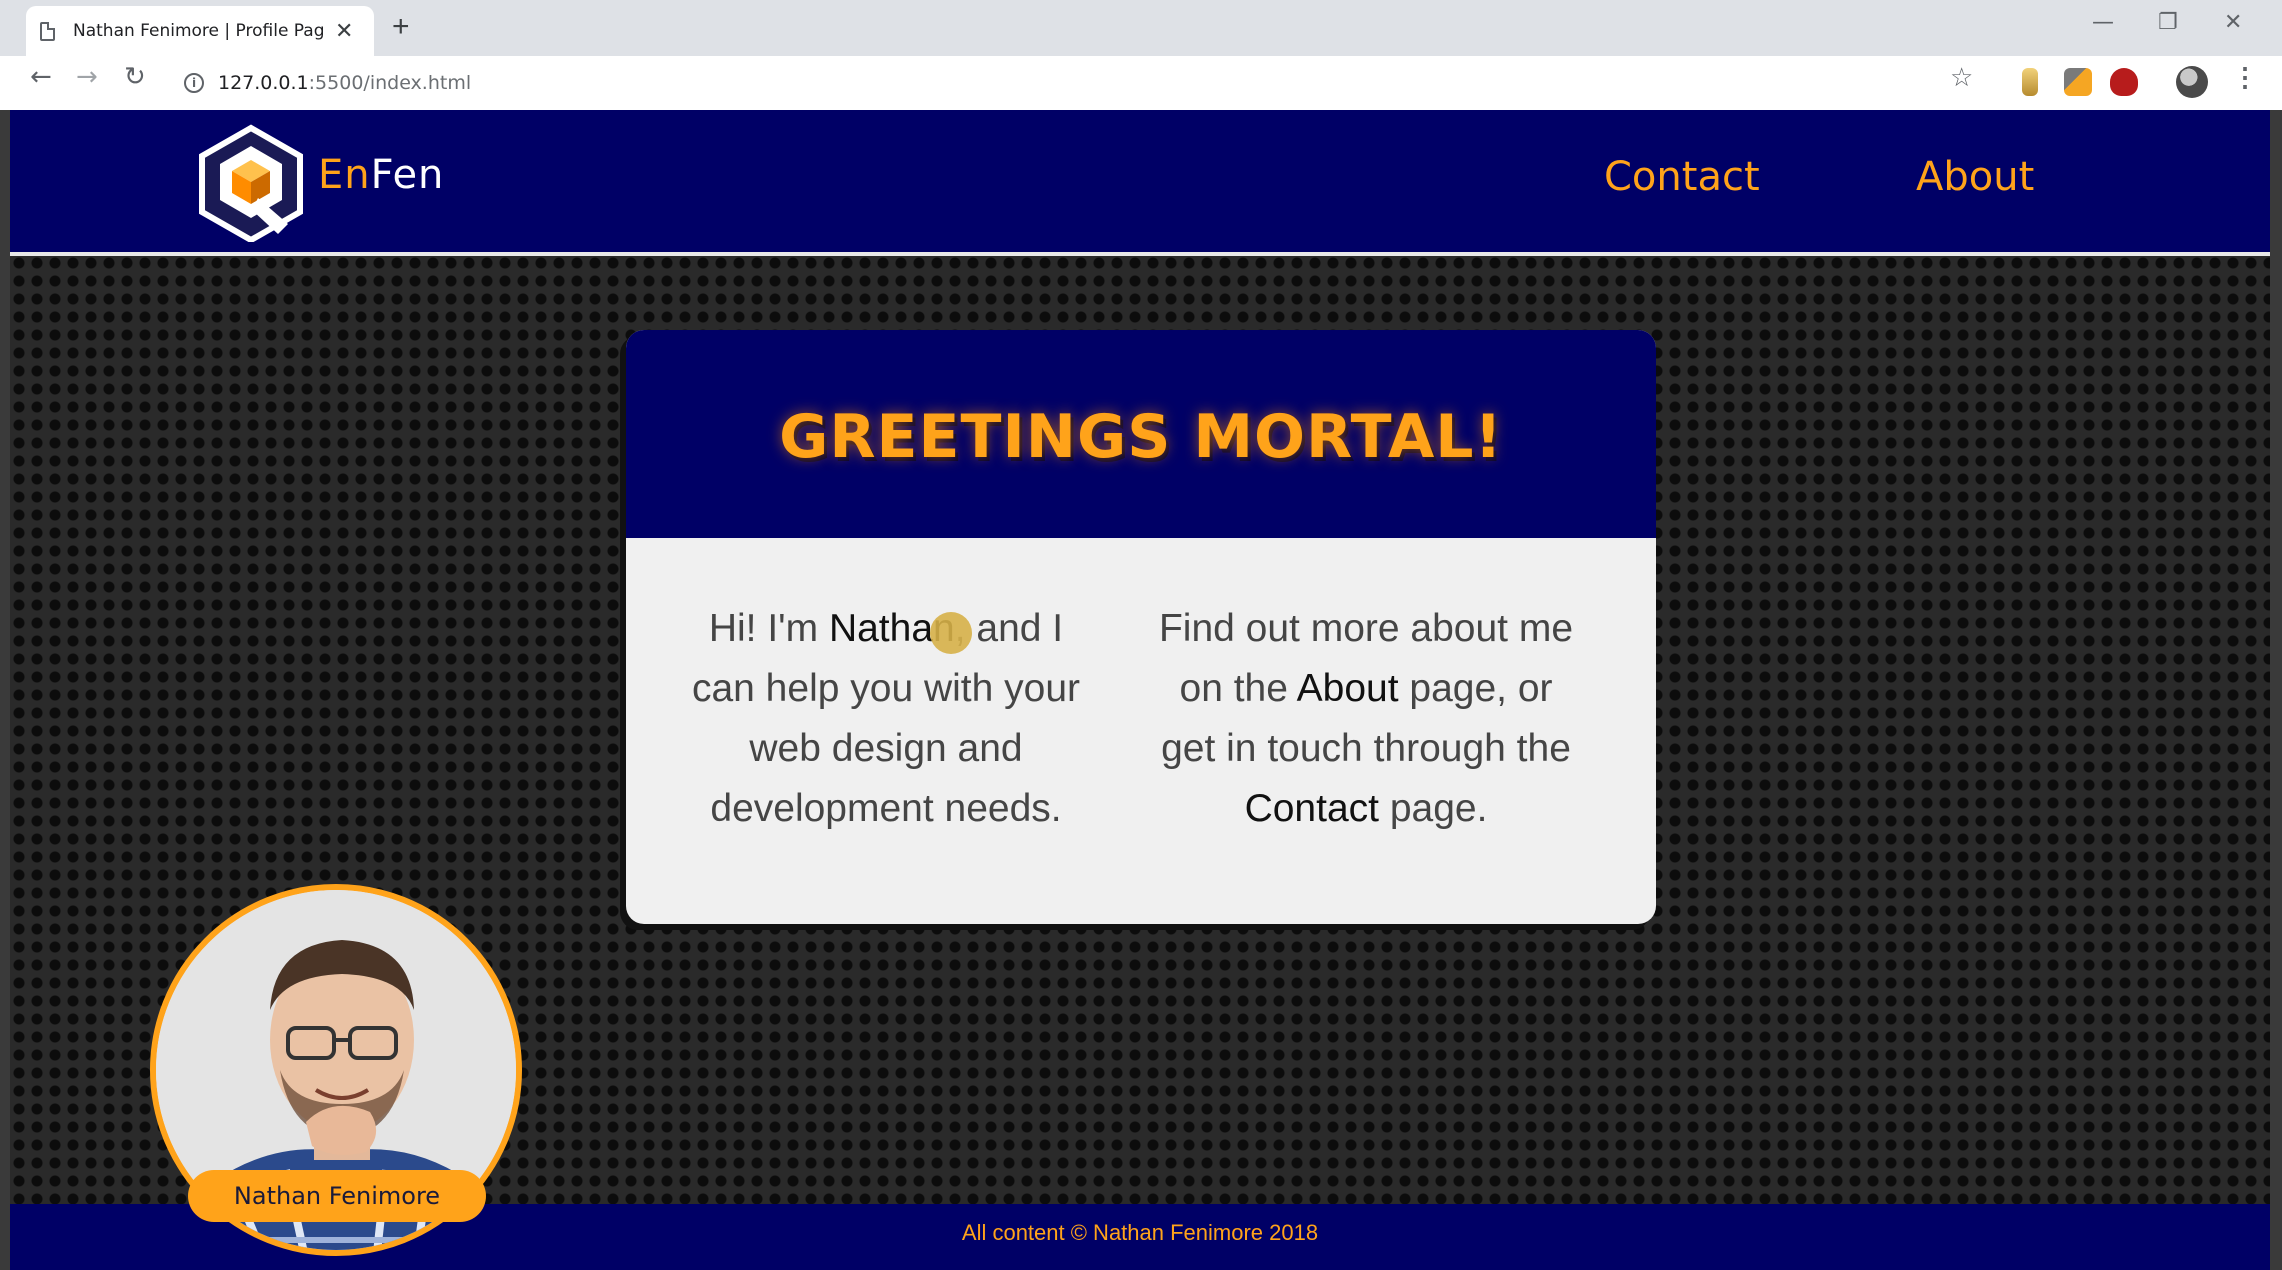 The height and width of the screenshot is (1270, 2282). What do you see at coordinates (401, 27) in the screenshot?
I see `new-tab-button: +` at bounding box center [401, 27].